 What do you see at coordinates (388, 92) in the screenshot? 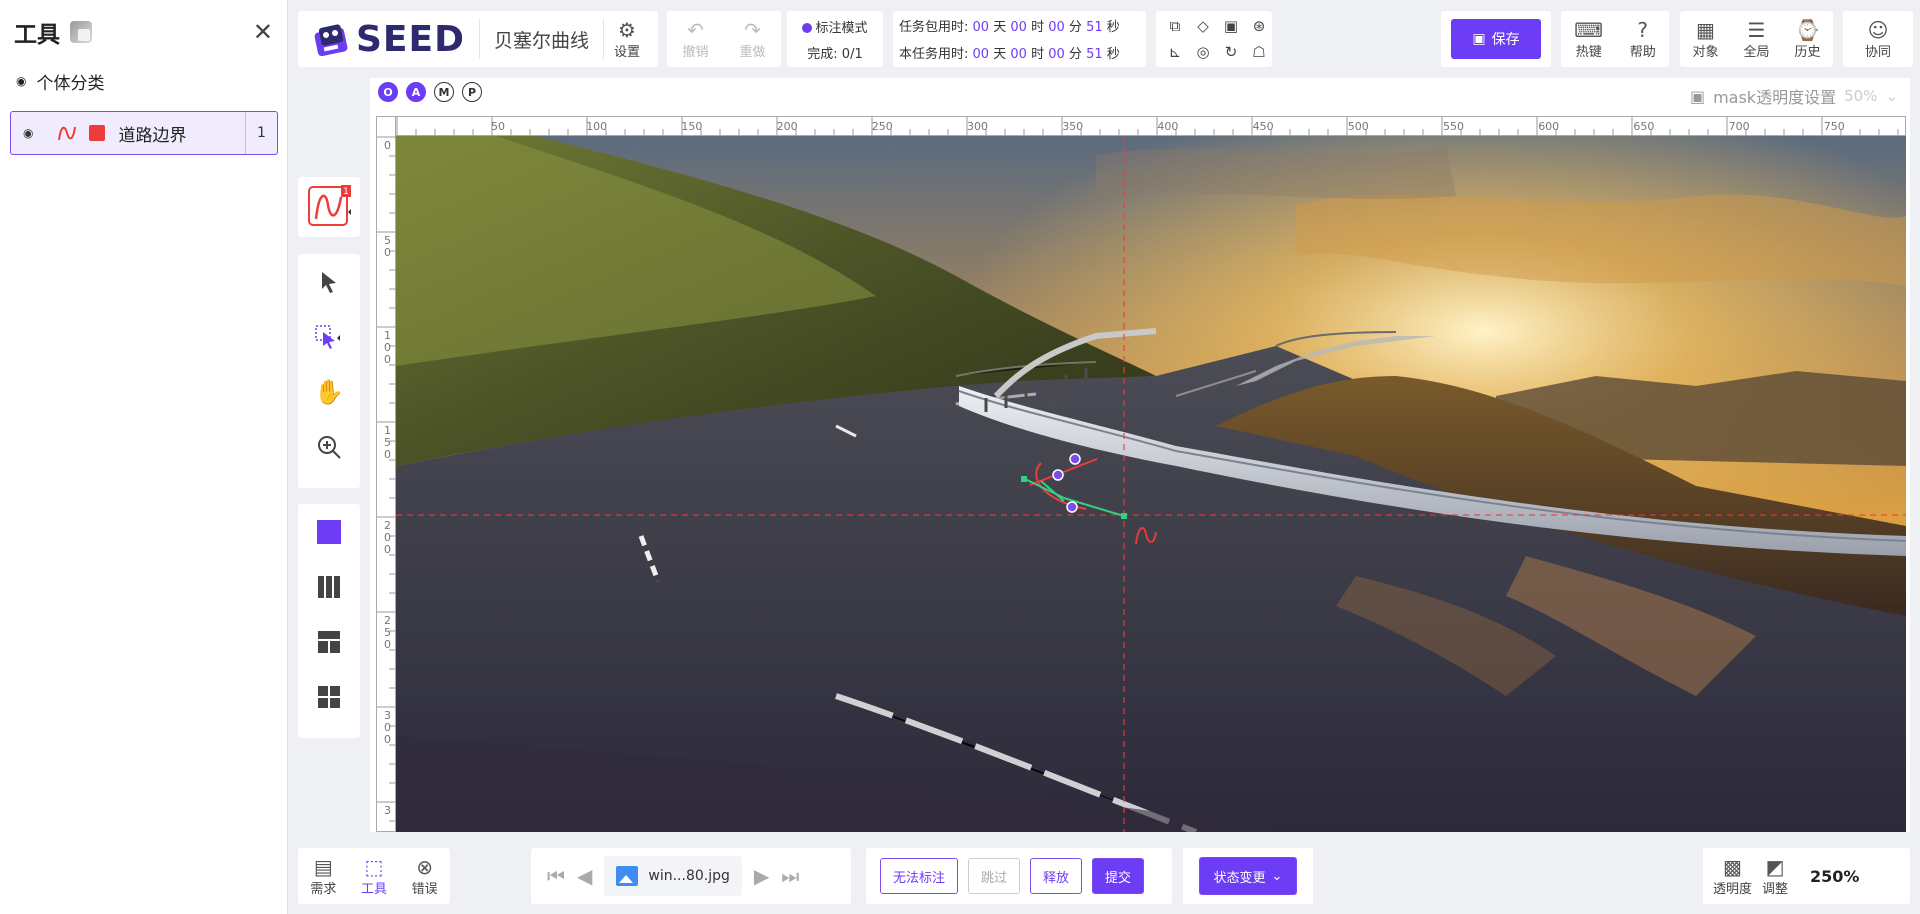
I see `mode-o-button: O` at bounding box center [388, 92].